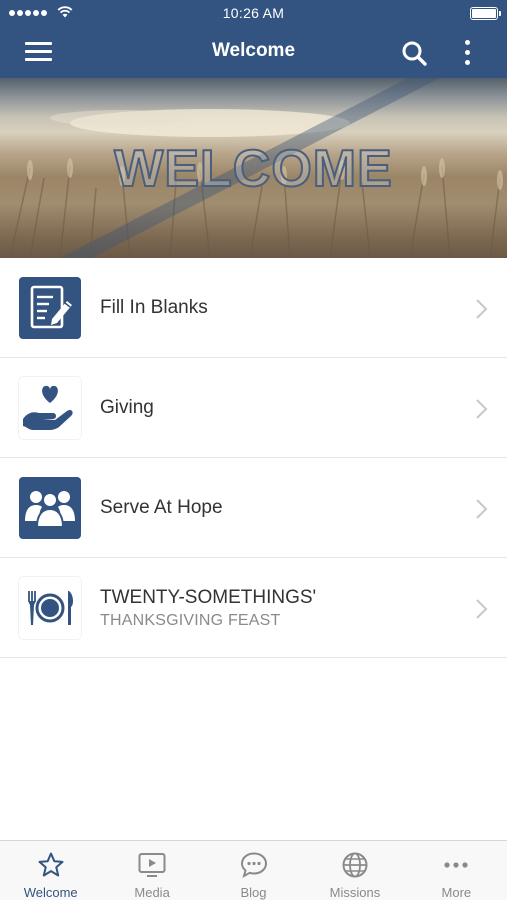  What do you see at coordinates (152, 865) in the screenshot?
I see `tv-play-icon` at bounding box center [152, 865].